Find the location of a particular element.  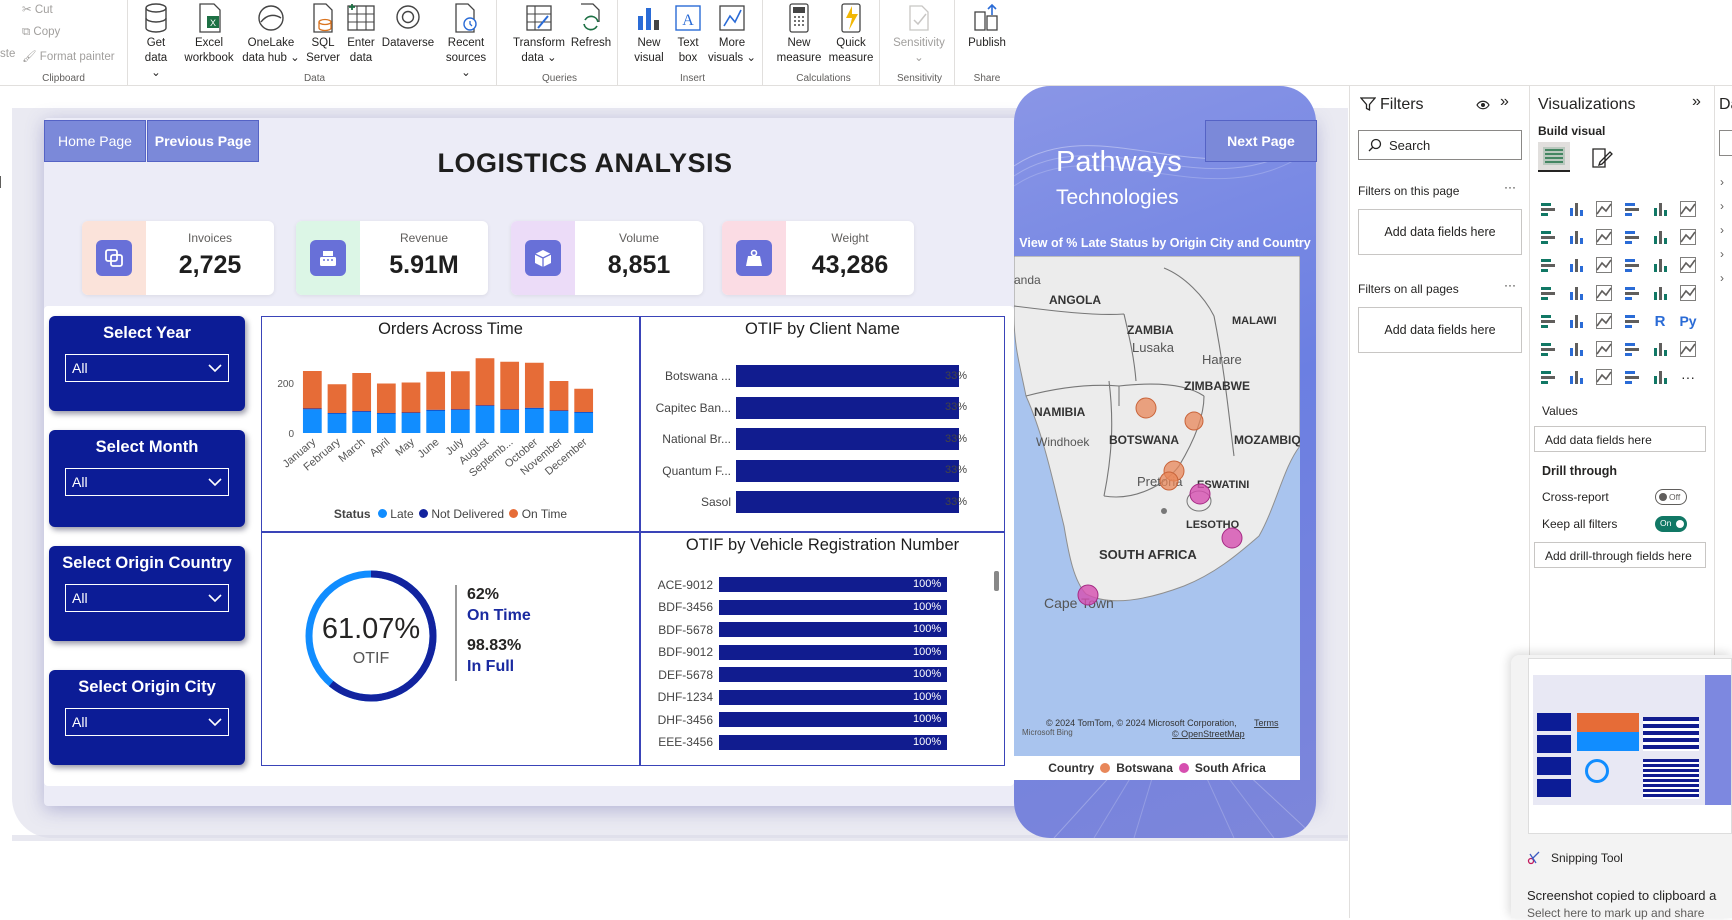

otif-card: 61.07% OTIF 62% On Time 98.83% In Full is located at coordinates (450, 649).